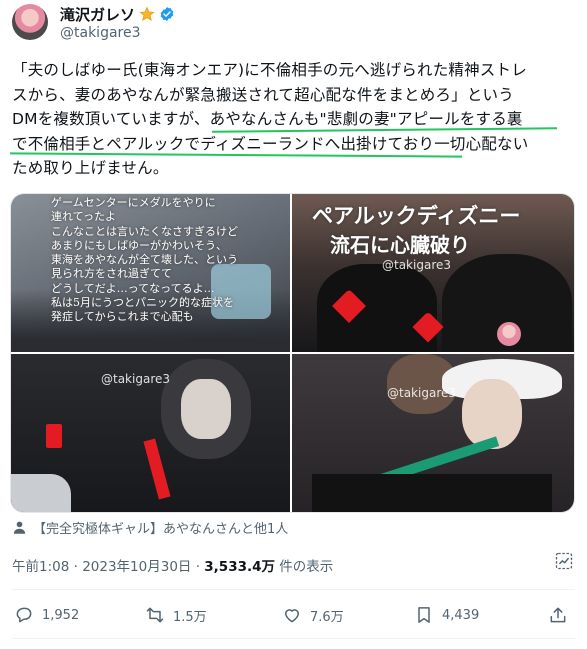 The height and width of the screenshot is (649, 587). What do you see at coordinates (97, 14) in the screenshot?
I see `author-display-name: 滝沢ガレソ` at bounding box center [97, 14].